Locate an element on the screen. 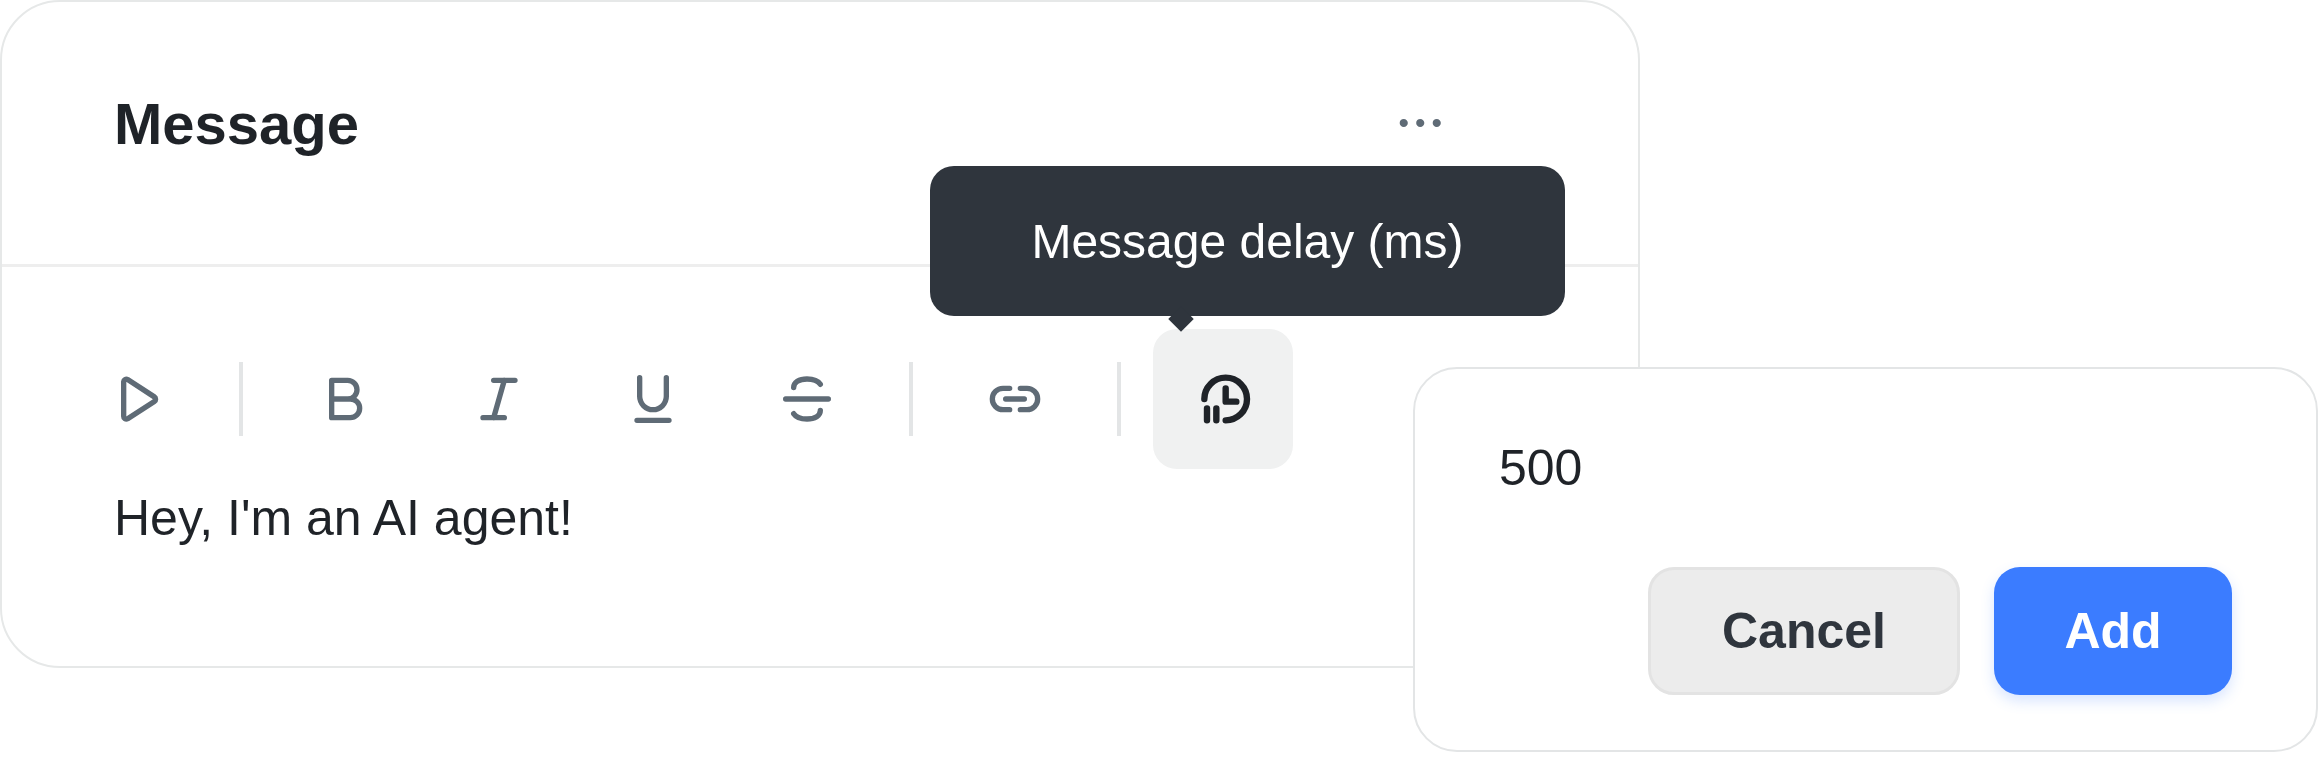 This screenshot has width=2322, height=758. more-button: ••• is located at coordinates (1423, 123).